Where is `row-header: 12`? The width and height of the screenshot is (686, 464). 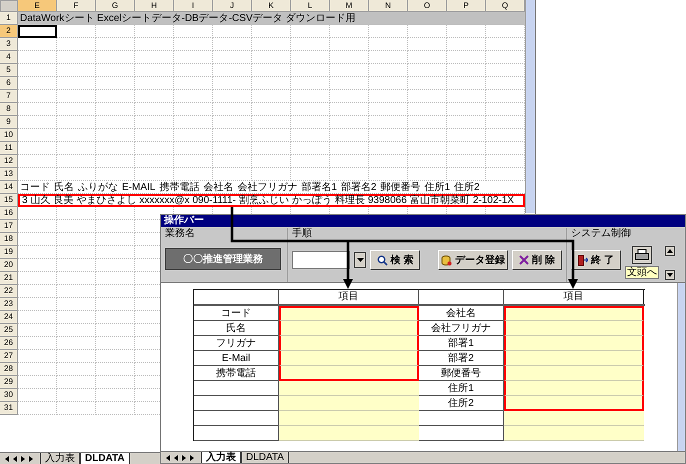
row-header: 12 is located at coordinates (9, 161).